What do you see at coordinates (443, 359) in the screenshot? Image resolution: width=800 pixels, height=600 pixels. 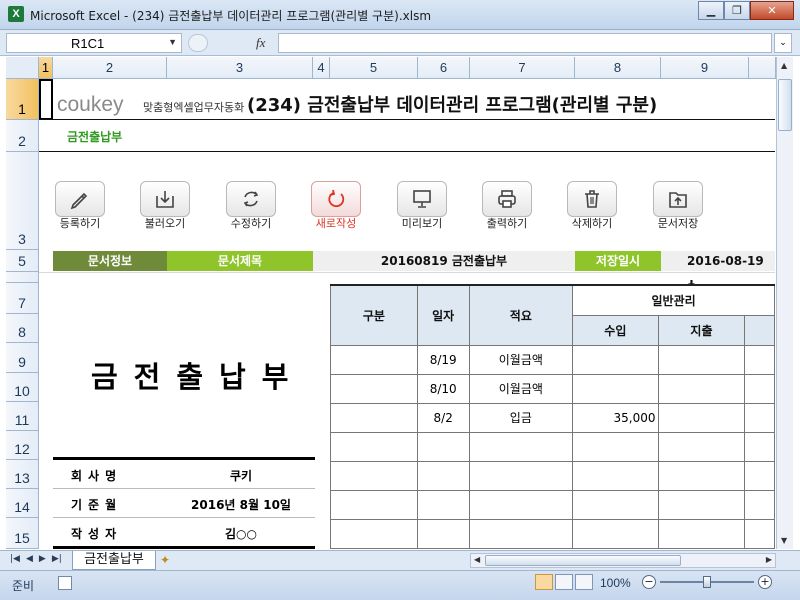 I see `cell-date: 8/19` at bounding box center [443, 359].